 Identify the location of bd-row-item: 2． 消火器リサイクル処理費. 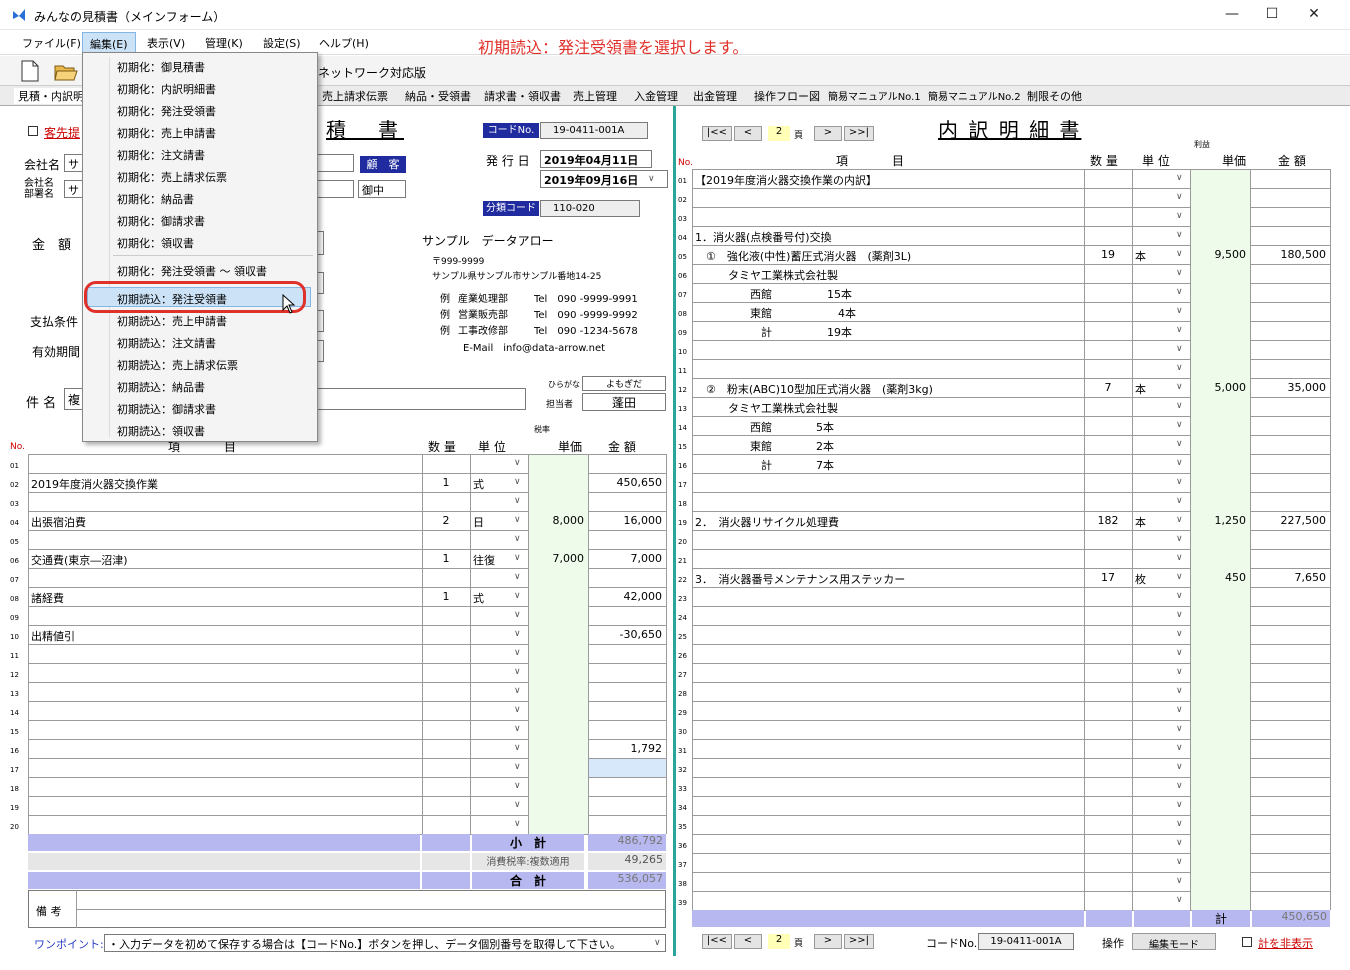
(888, 522).